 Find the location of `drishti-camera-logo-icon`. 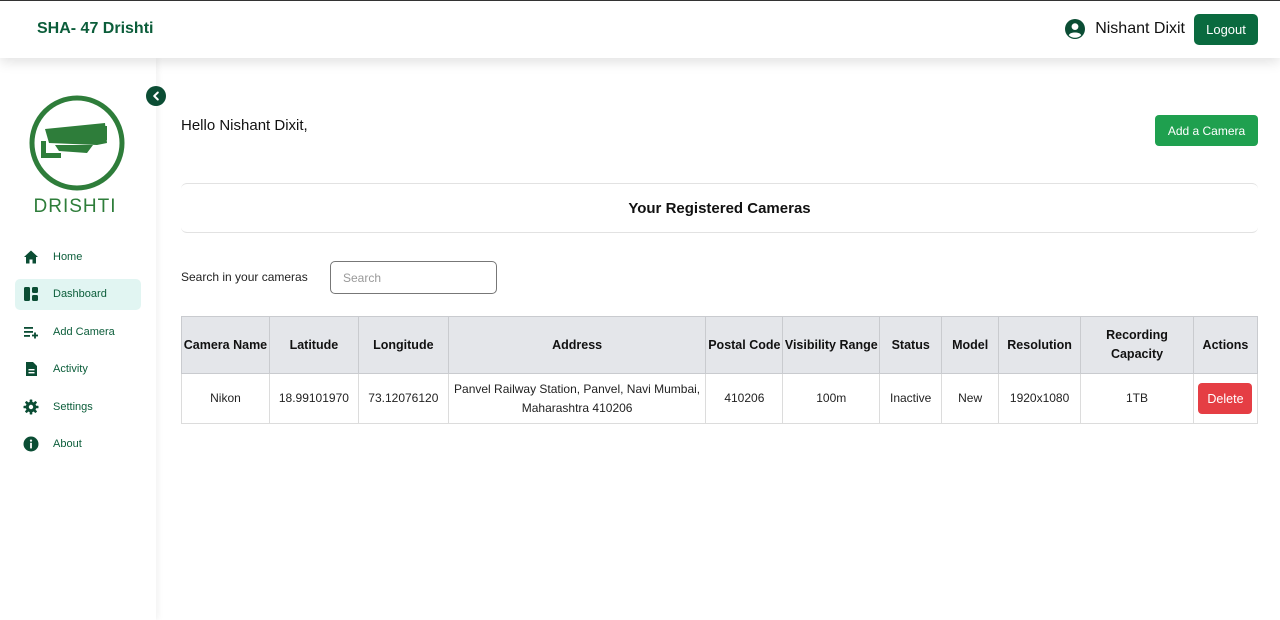

drishti-camera-logo-icon is located at coordinates (77, 143).